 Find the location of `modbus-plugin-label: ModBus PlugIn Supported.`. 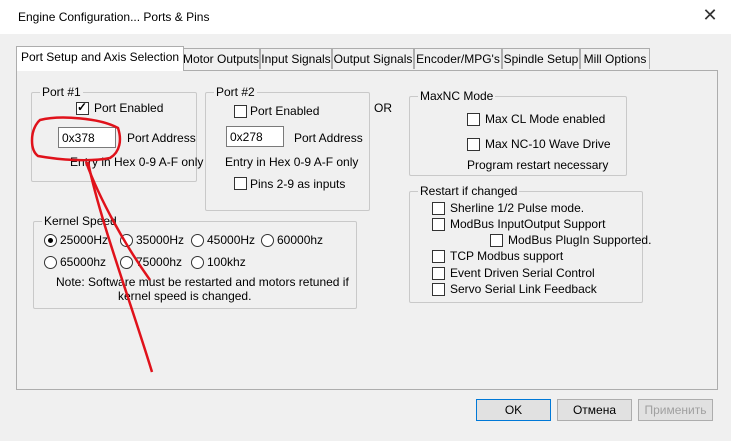

modbus-plugin-label: ModBus PlugIn Supported. is located at coordinates (580, 240).